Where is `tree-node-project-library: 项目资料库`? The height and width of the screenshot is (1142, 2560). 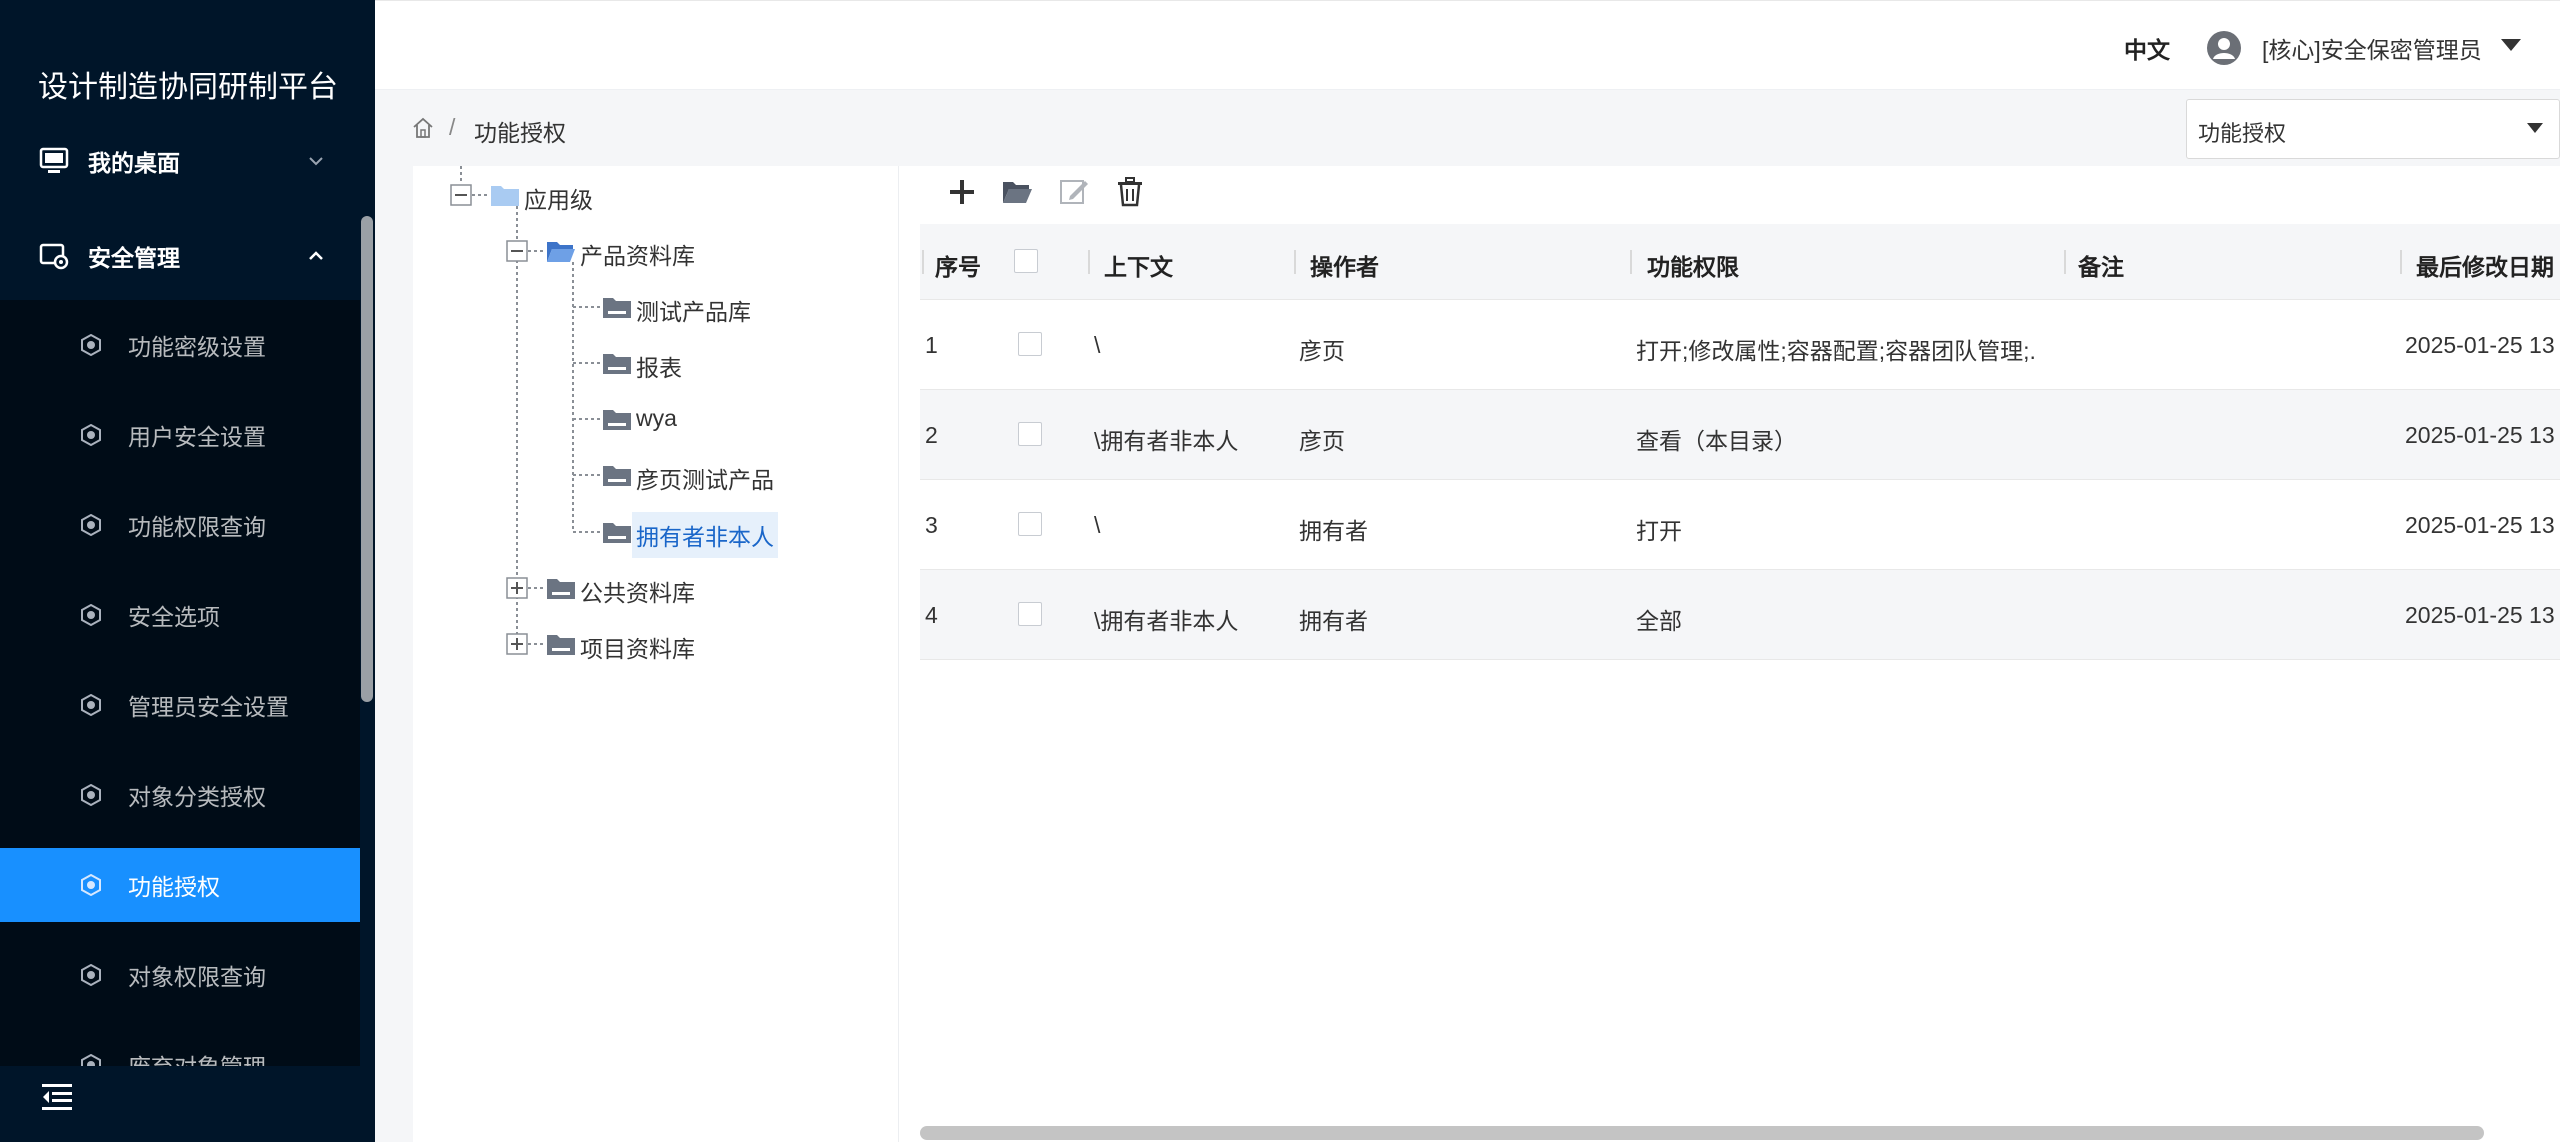 tree-node-project-library: 项目资料库 is located at coordinates (637, 647).